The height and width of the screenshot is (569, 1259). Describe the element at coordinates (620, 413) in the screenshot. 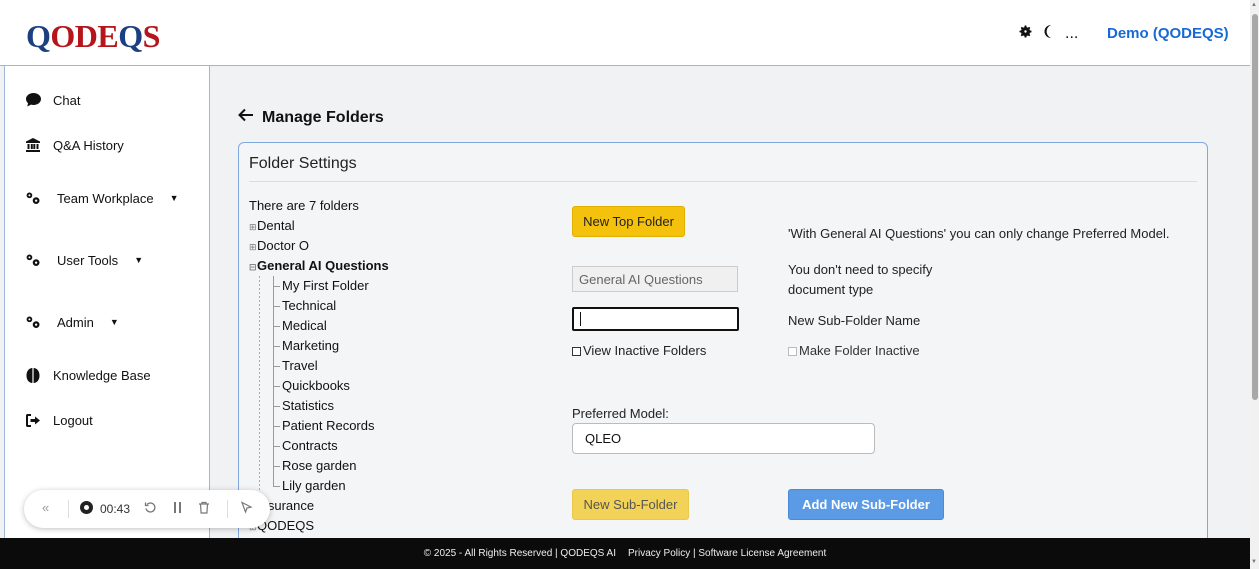

I see `preferred-model-label: Preferred Model:` at that location.